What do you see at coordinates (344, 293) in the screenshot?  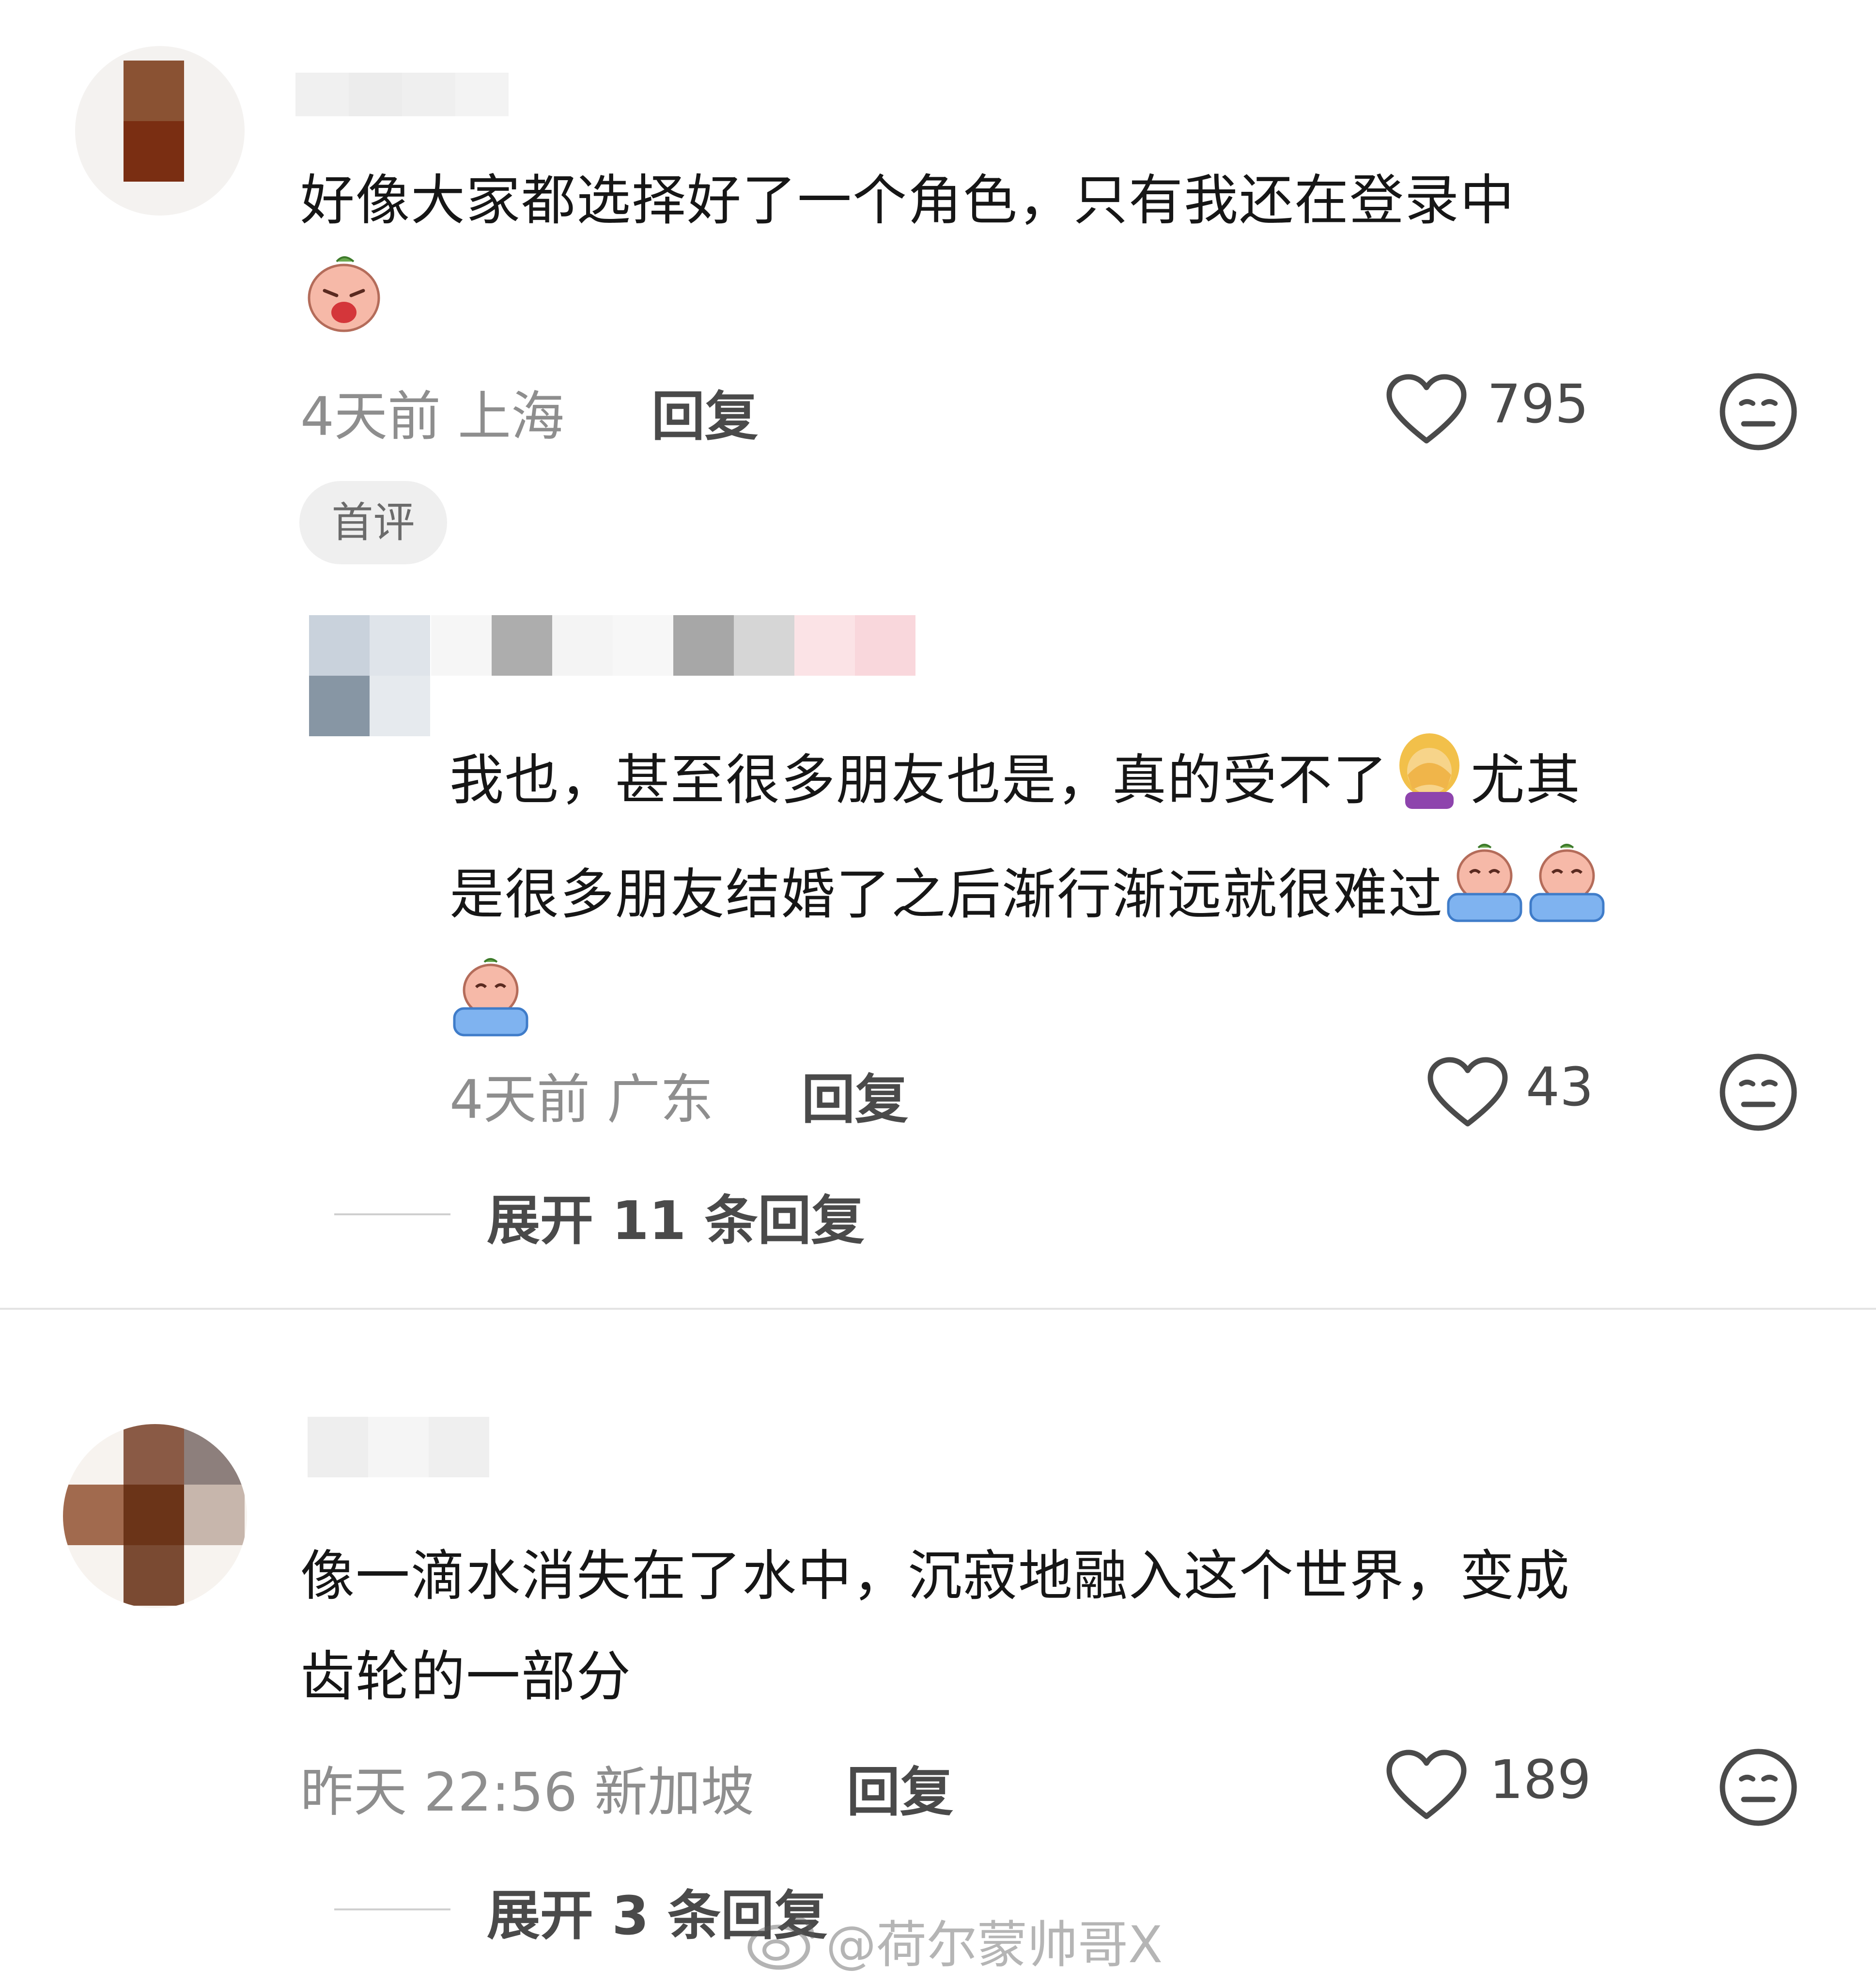 I see `crying-face-sticker-icon` at bounding box center [344, 293].